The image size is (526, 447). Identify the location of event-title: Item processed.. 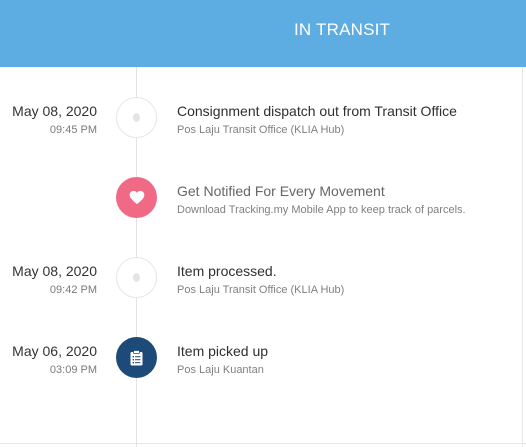
(227, 271).